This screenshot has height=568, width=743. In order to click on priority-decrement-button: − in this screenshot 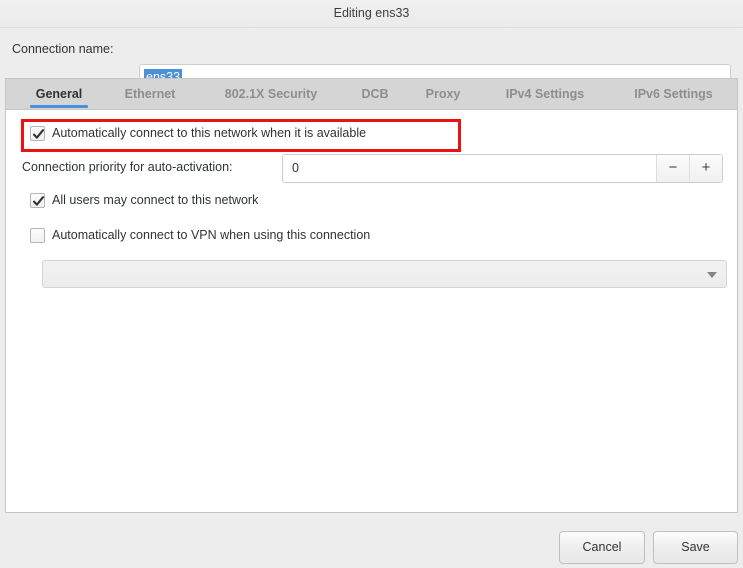, I will do `click(672, 168)`.